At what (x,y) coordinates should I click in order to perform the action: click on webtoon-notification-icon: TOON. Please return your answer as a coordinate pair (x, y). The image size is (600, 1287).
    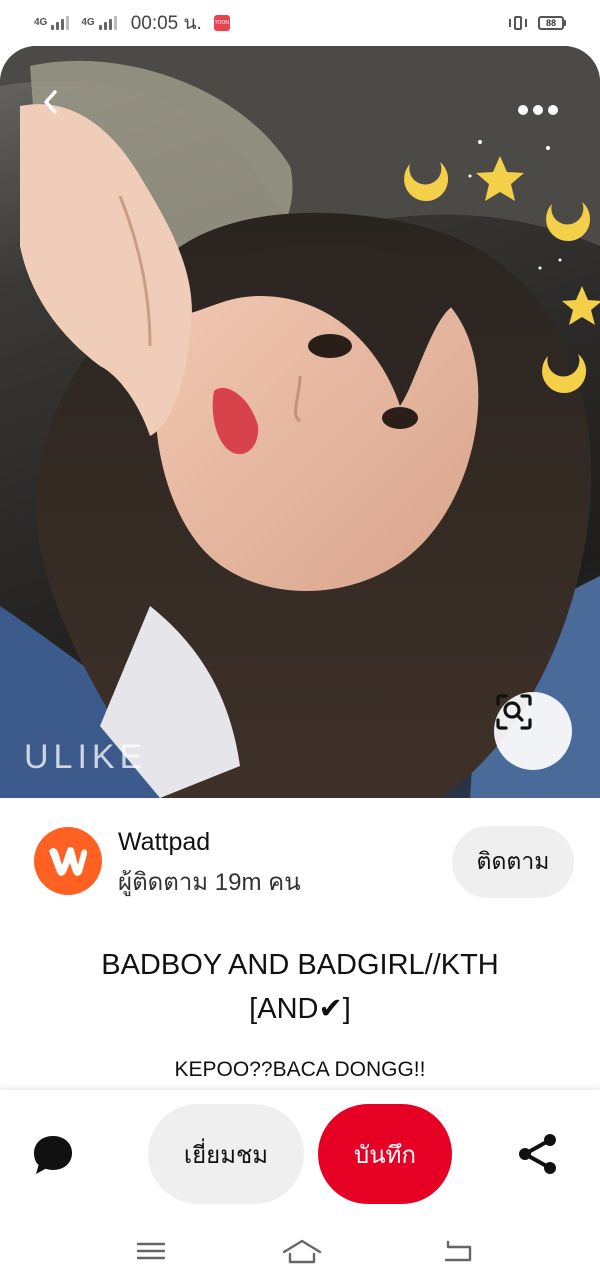
    Looking at the image, I should click on (221, 23).